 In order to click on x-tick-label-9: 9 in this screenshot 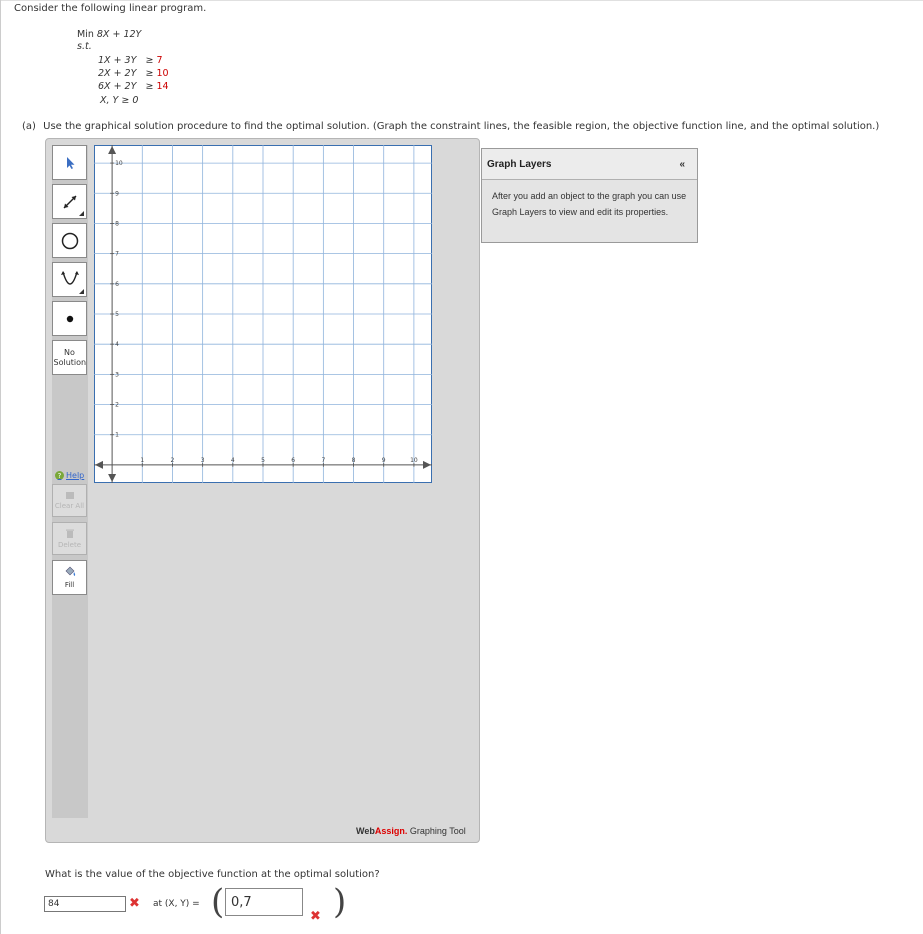, I will do `click(384, 460)`.